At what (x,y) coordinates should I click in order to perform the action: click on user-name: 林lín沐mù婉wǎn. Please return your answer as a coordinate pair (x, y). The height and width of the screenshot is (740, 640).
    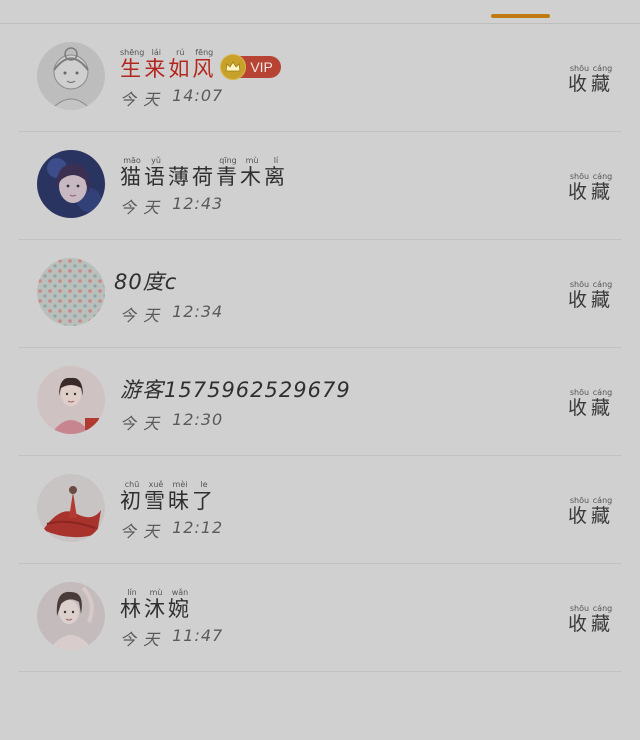
    Looking at the image, I should click on (156, 603).